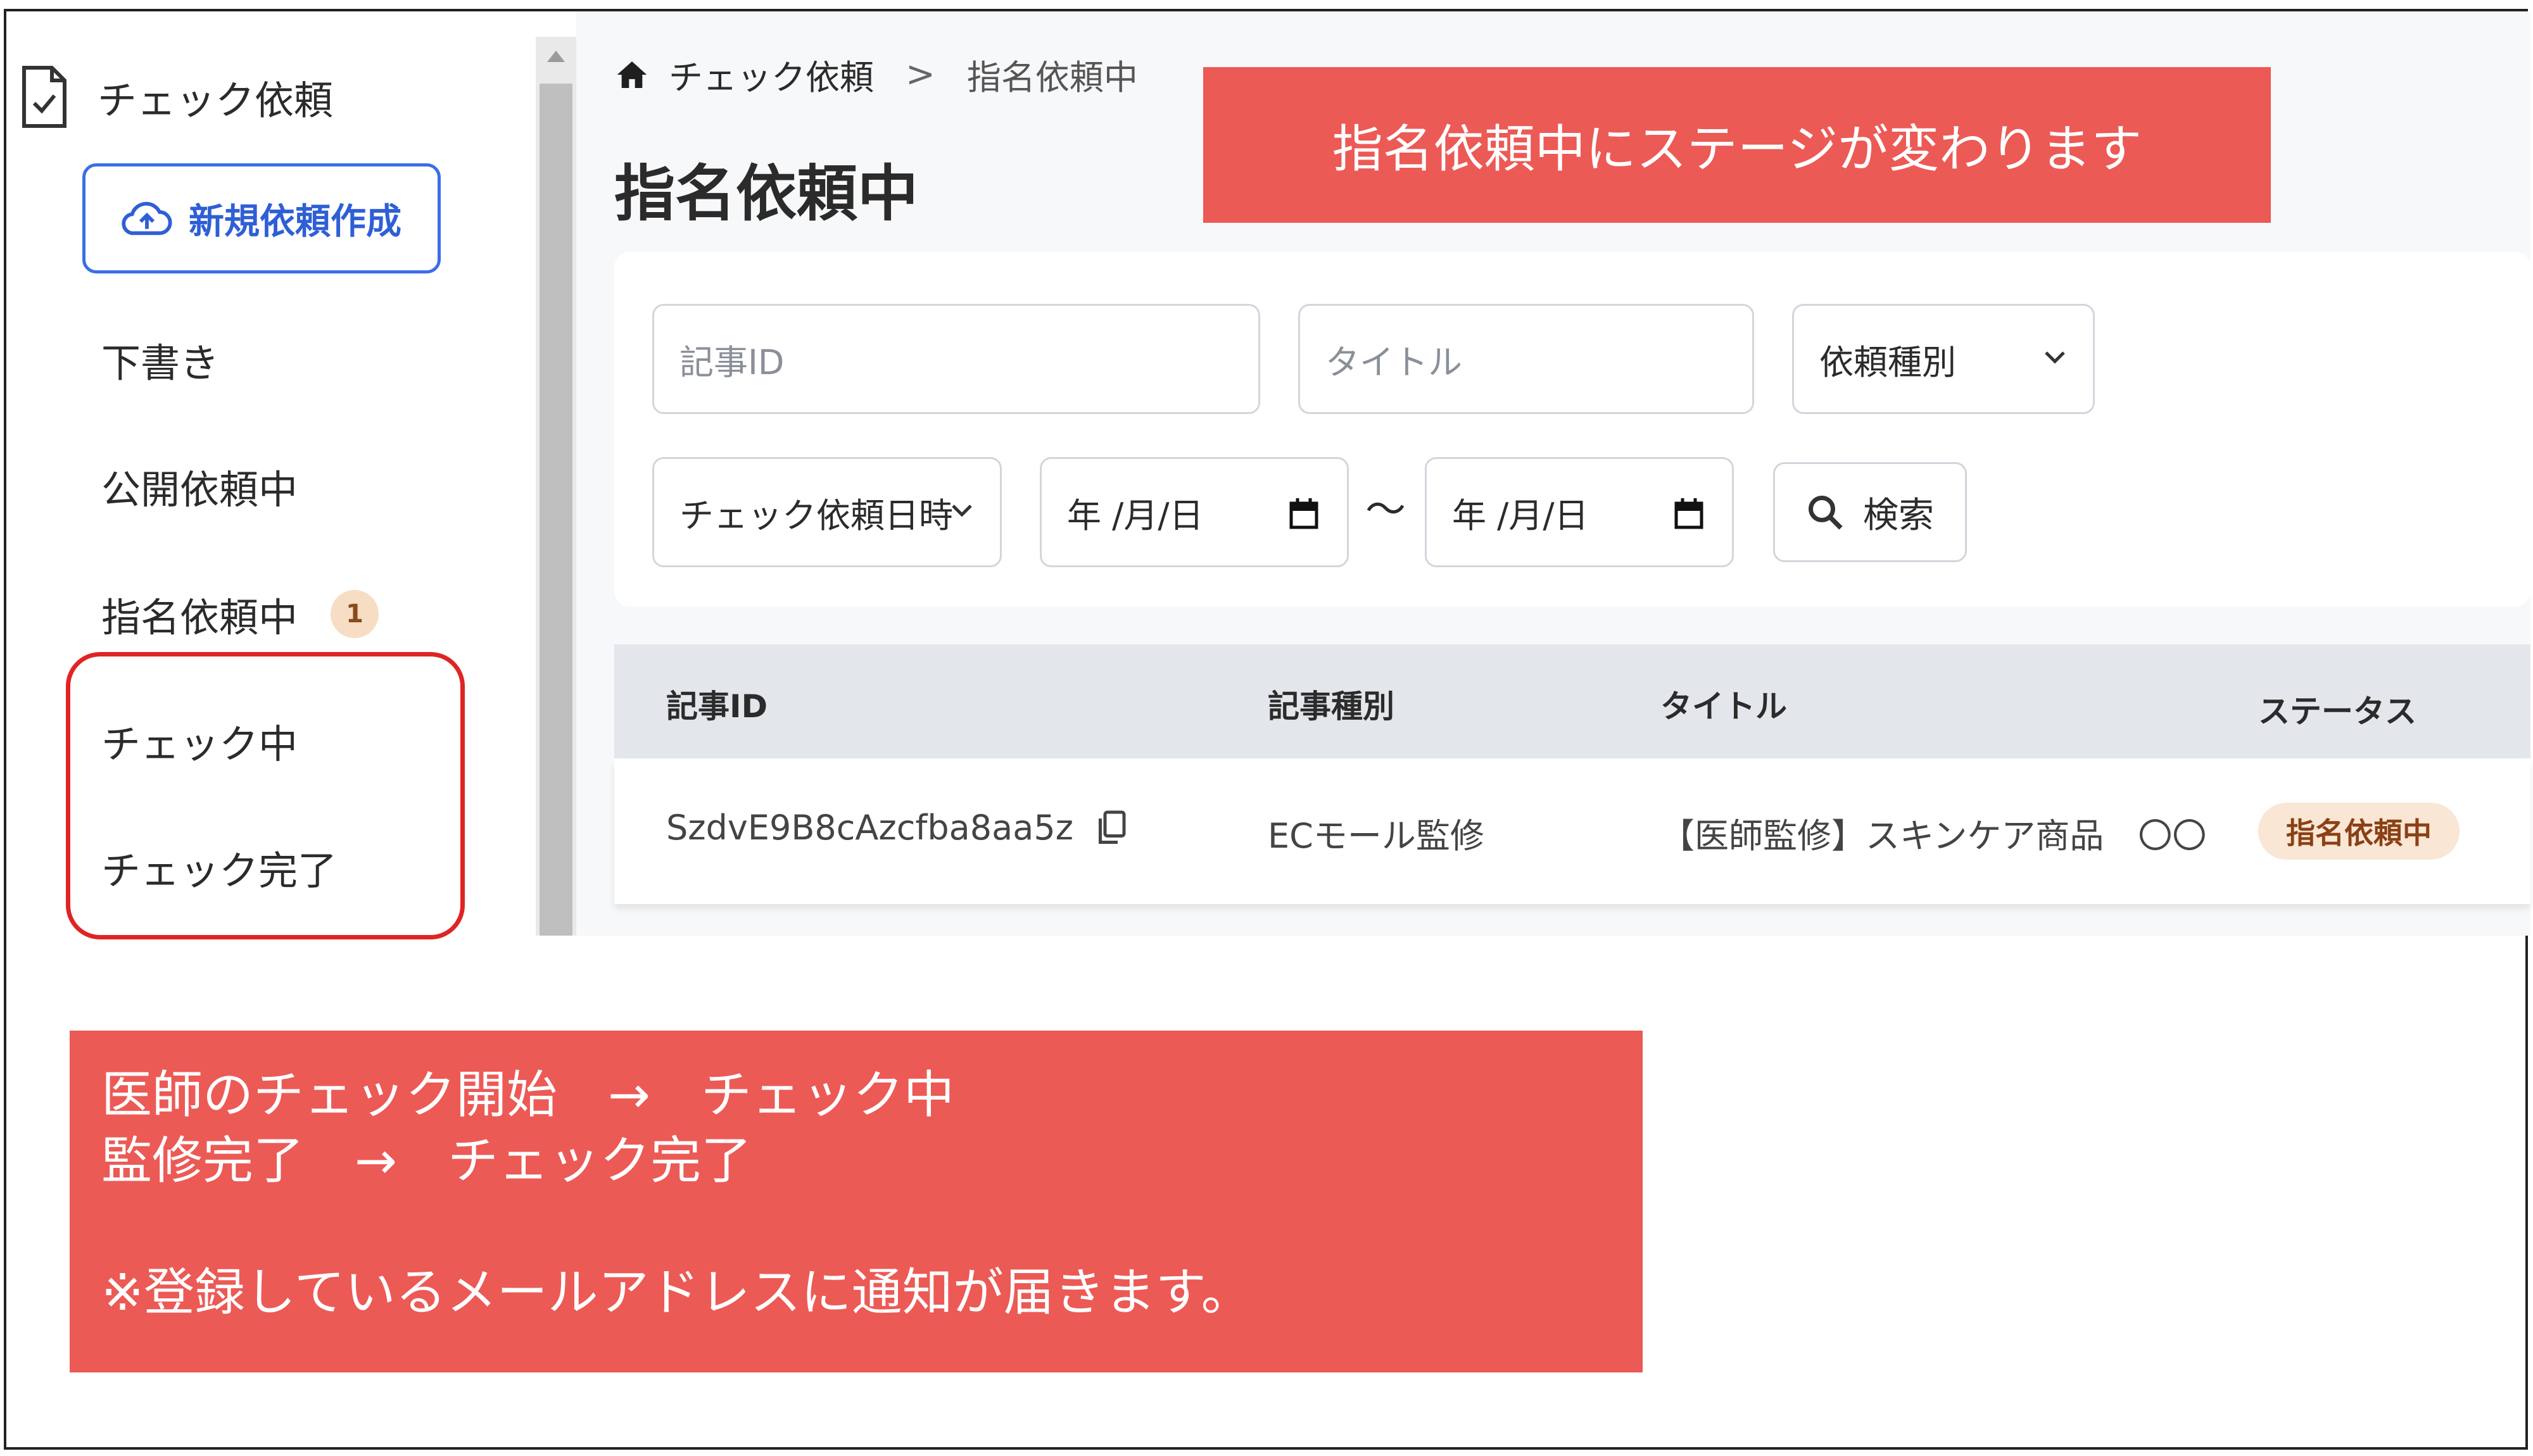  What do you see at coordinates (216, 100) in the screenshot?
I see `sidebar-header-label: チェック依頼` at bounding box center [216, 100].